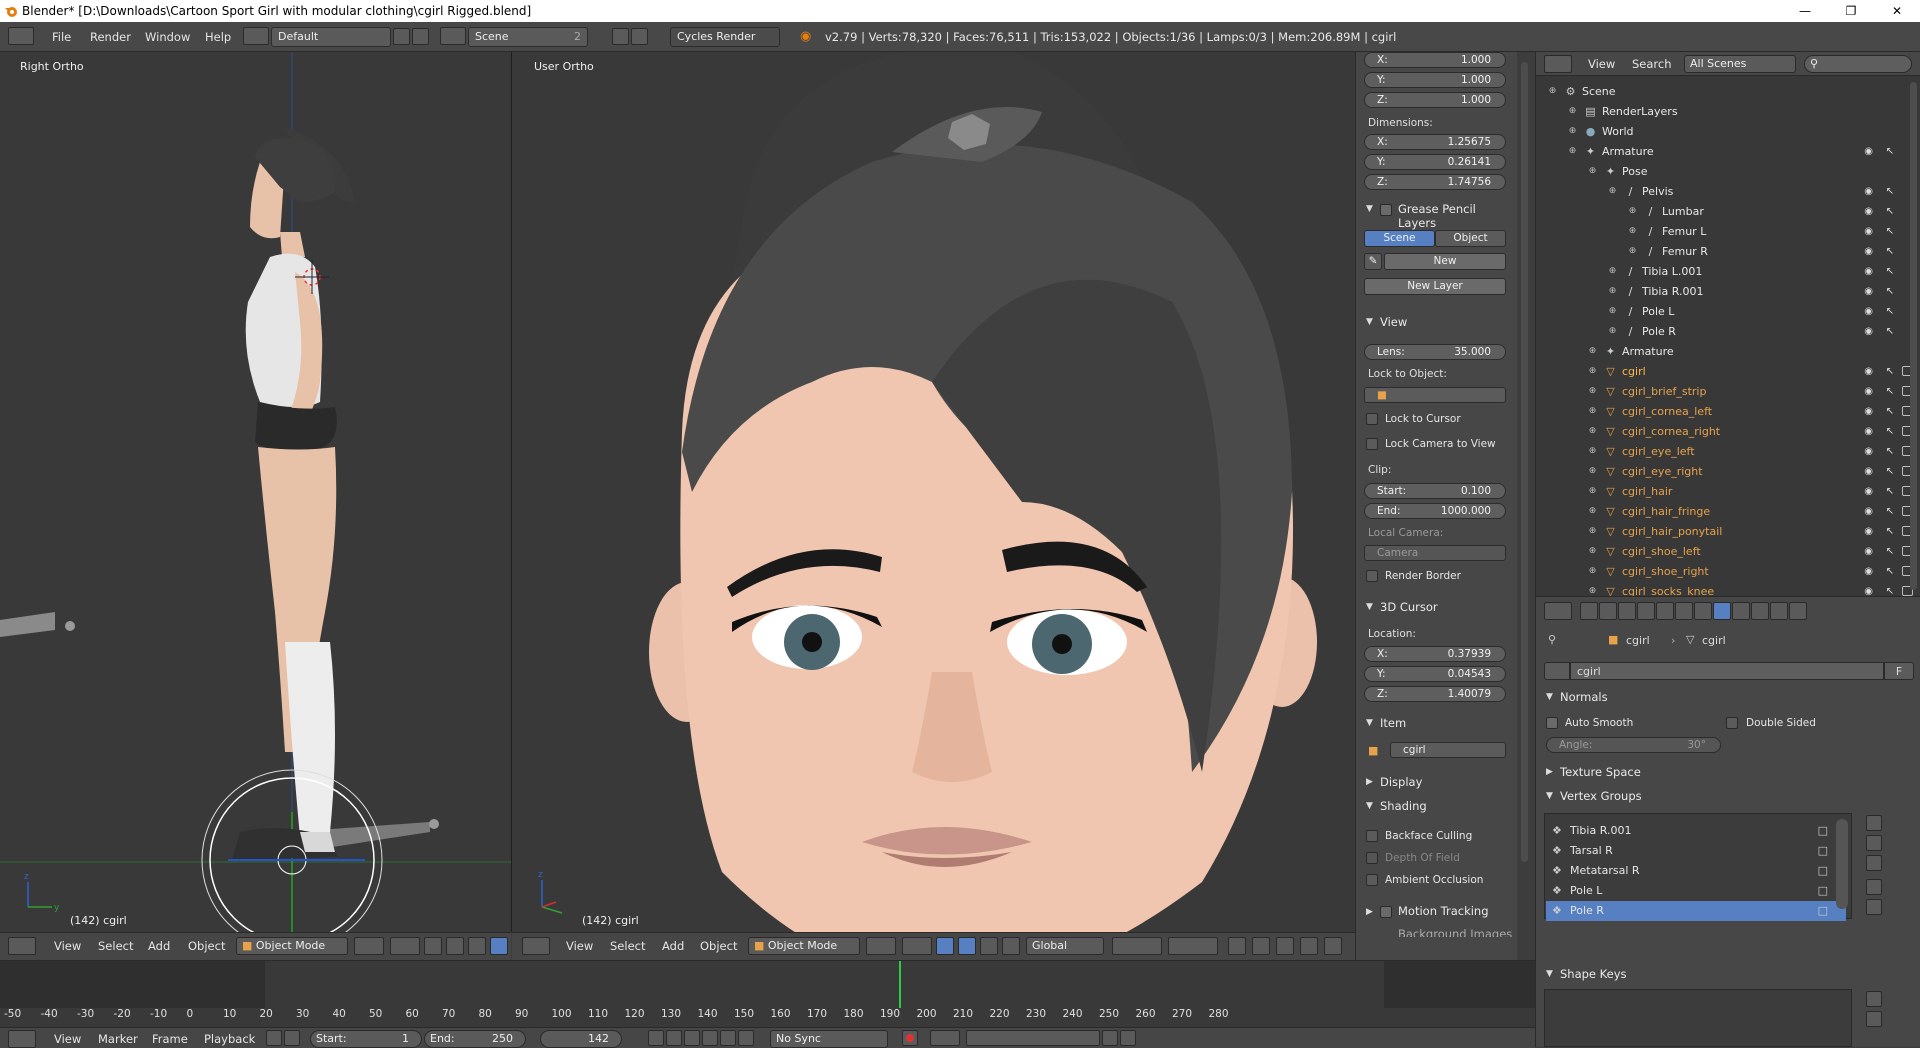  I want to click on outliner-row: ⊕ ▽ cgirl_hair_fringe ◉ ↖, so click(1728, 512).